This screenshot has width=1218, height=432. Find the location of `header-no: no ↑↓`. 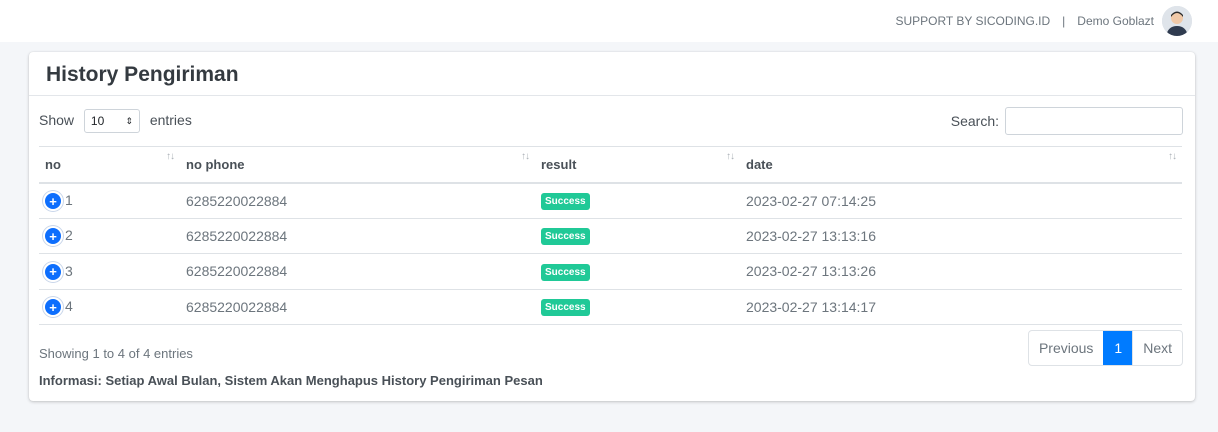

header-no: no ↑↓ is located at coordinates (109, 165).